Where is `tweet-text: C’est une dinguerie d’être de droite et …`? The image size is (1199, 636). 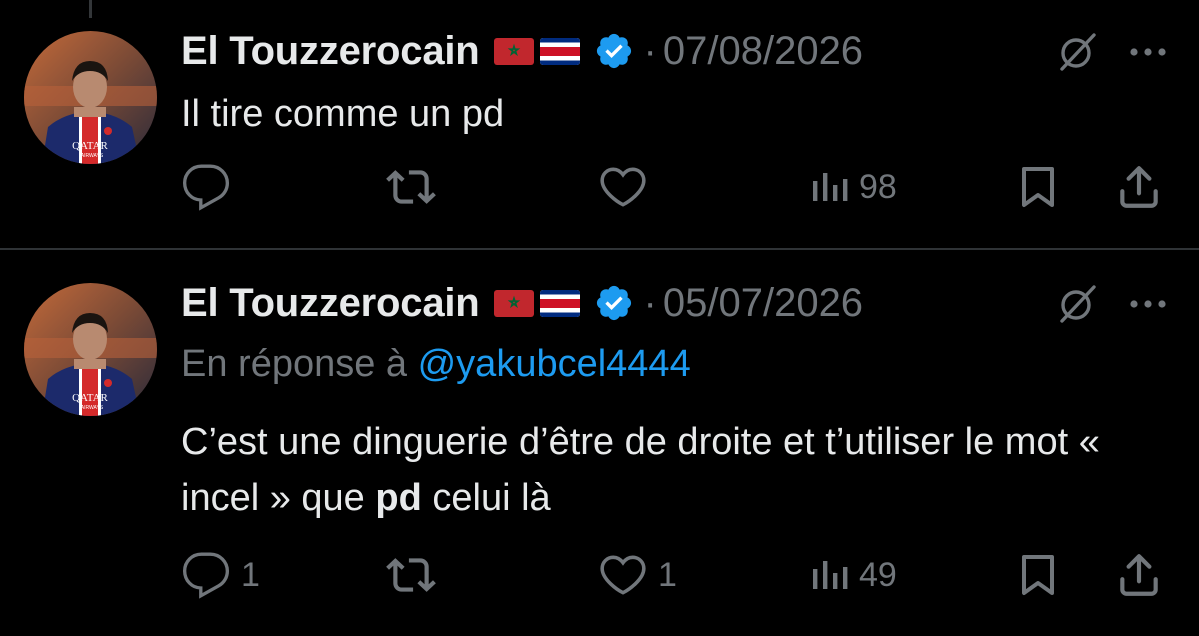
tweet-text: C’est une dinguerie d’être de droite et … is located at coordinates (676, 470).